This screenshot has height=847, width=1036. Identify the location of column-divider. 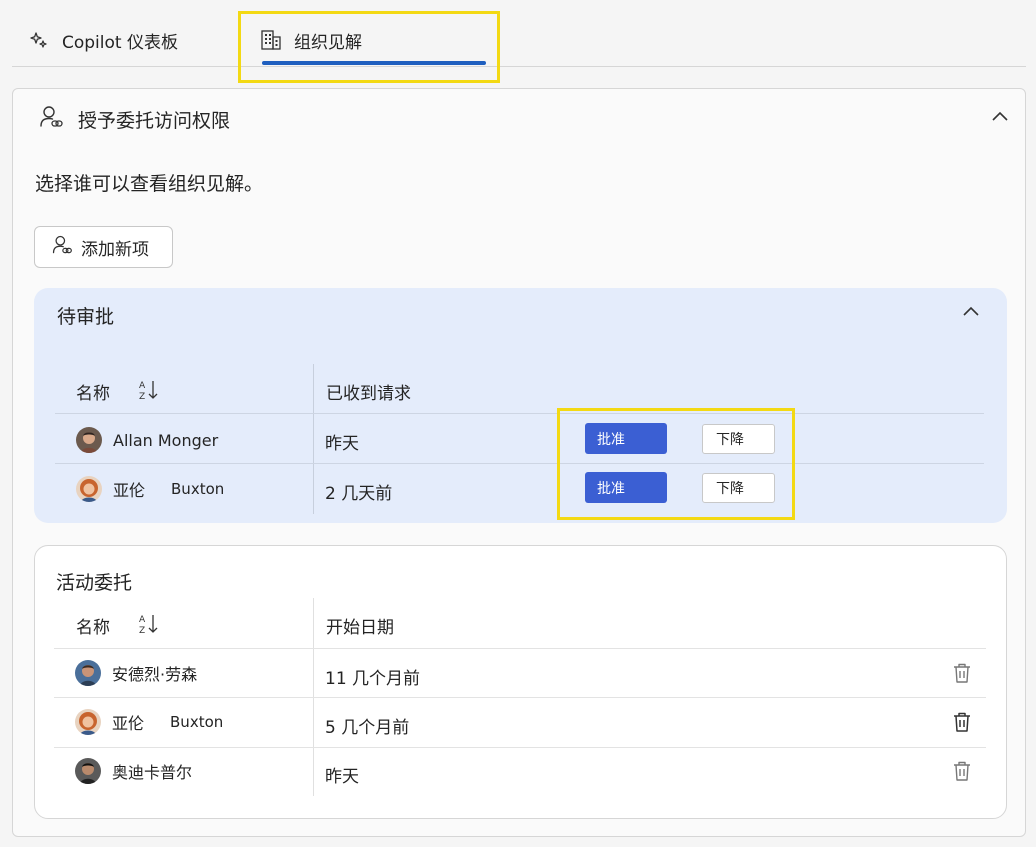
(313, 439).